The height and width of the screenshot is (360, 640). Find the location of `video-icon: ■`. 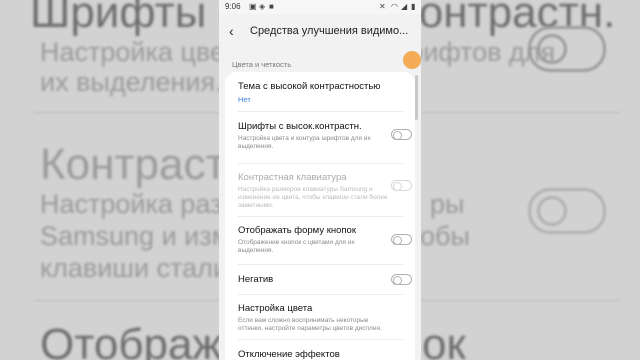

video-icon: ■ is located at coordinates (271, 6).